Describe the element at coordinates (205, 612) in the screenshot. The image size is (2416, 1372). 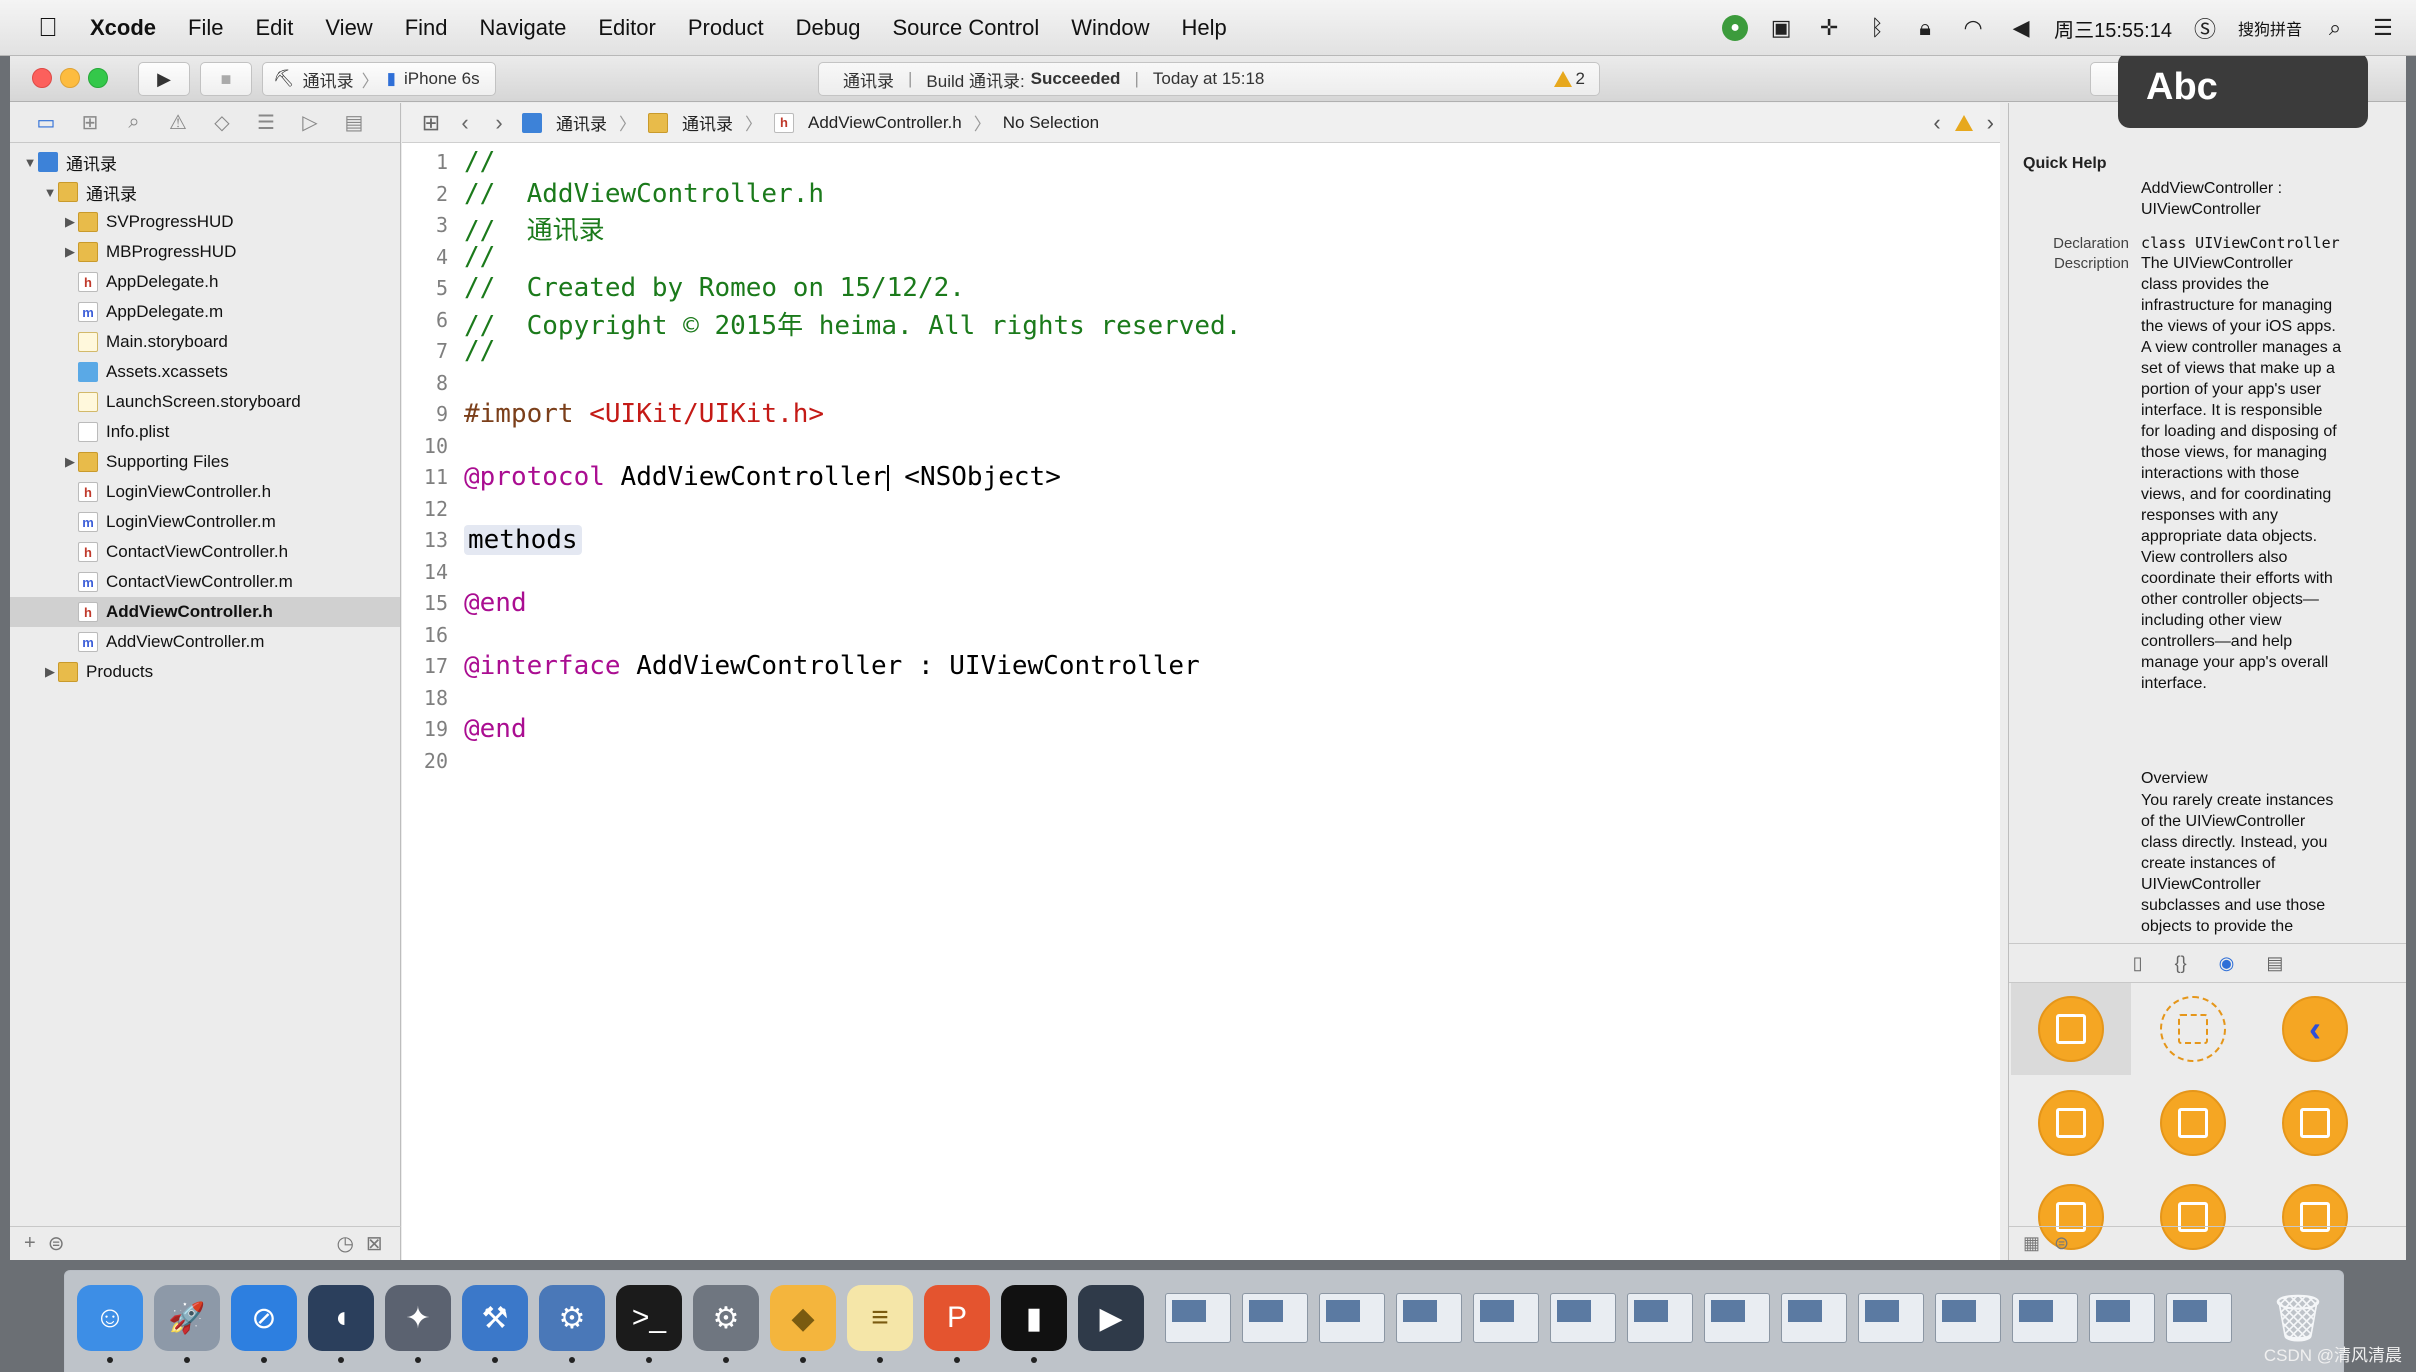
I see `file-tree-item: h AddViewController.h` at that location.